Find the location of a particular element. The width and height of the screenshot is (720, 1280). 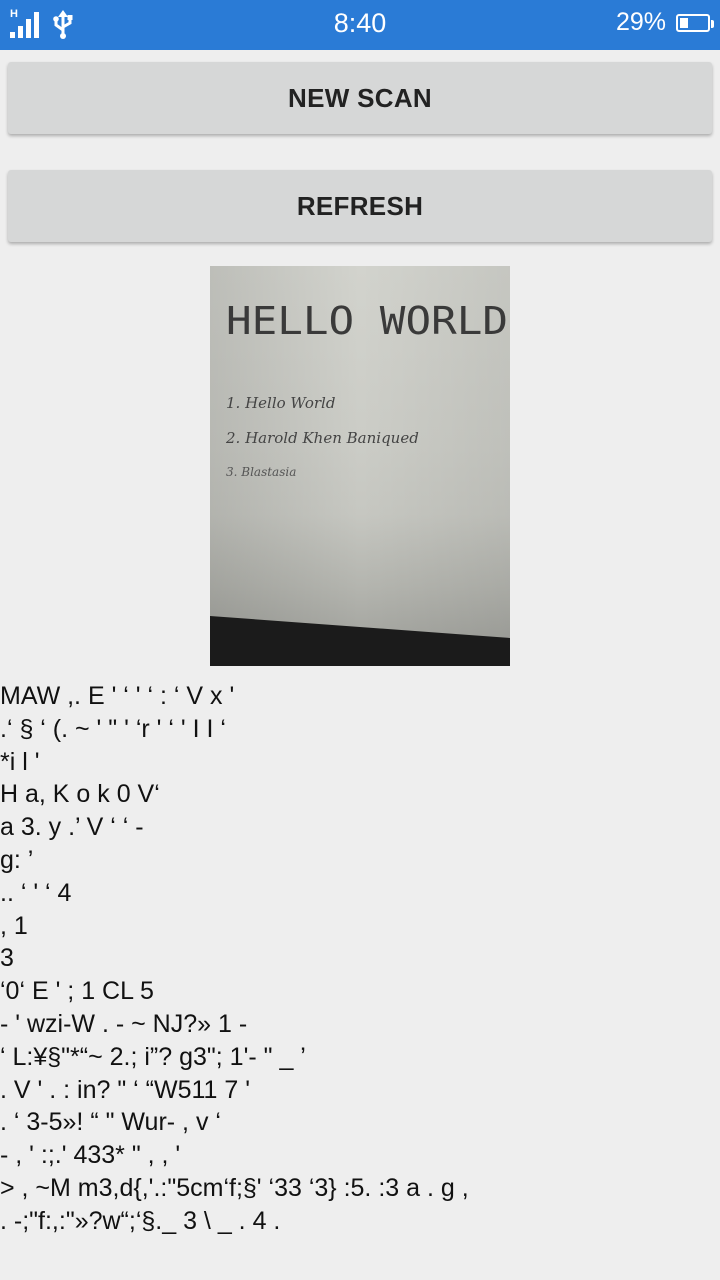

battery-fill is located at coordinates (684, 22).